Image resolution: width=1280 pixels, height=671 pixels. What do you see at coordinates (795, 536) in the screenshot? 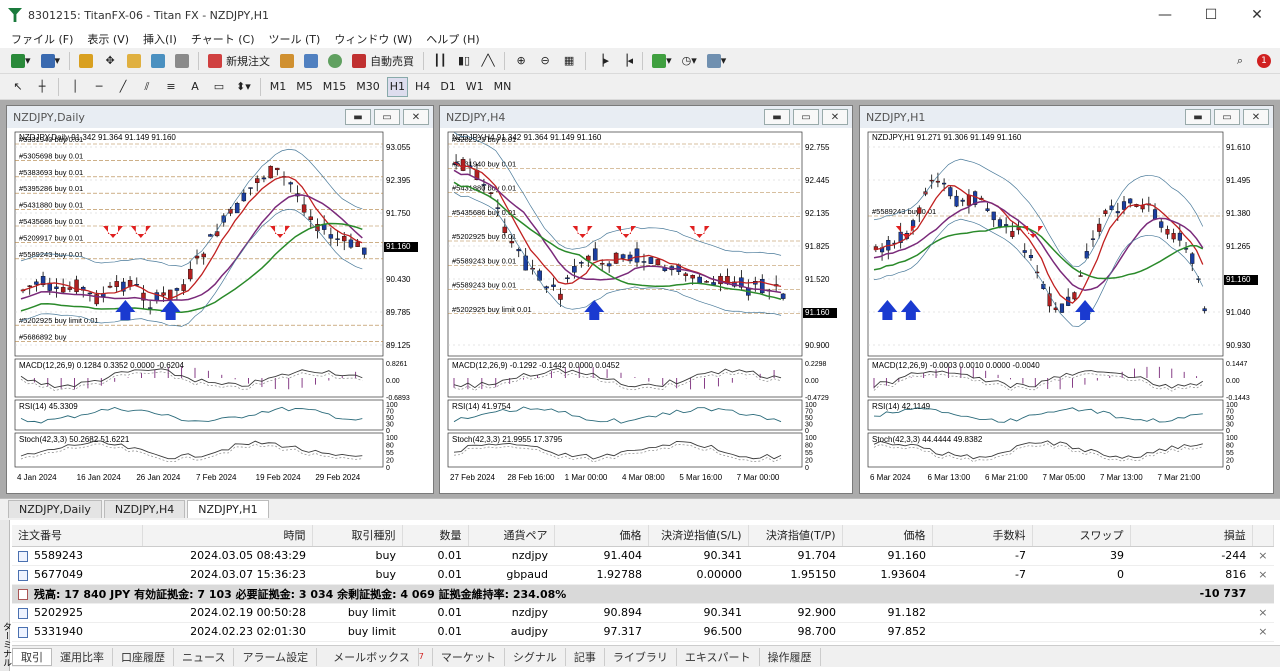
I see `col-tp: 決済指値(T/P)` at bounding box center [795, 536].